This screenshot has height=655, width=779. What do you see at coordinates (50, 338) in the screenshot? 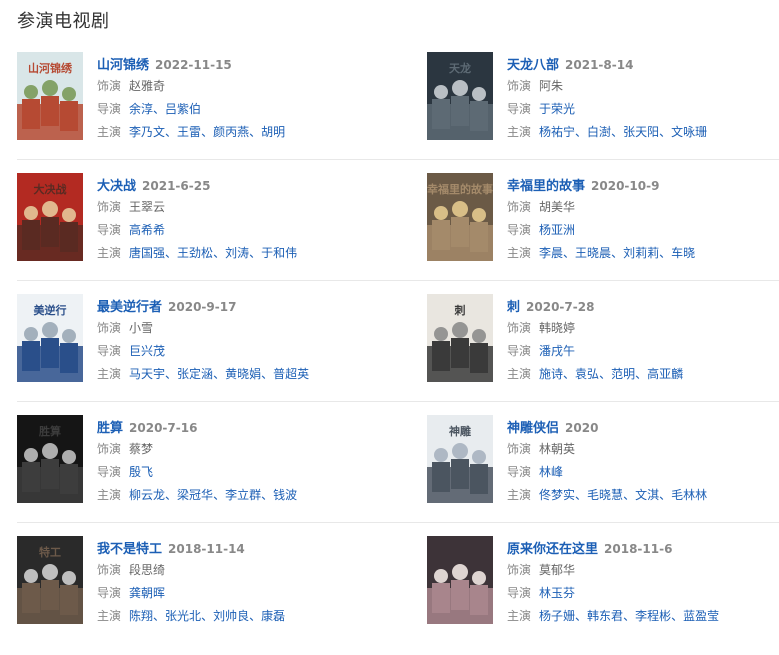
I see `poster-image: 美逆行` at bounding box center [50, 338].